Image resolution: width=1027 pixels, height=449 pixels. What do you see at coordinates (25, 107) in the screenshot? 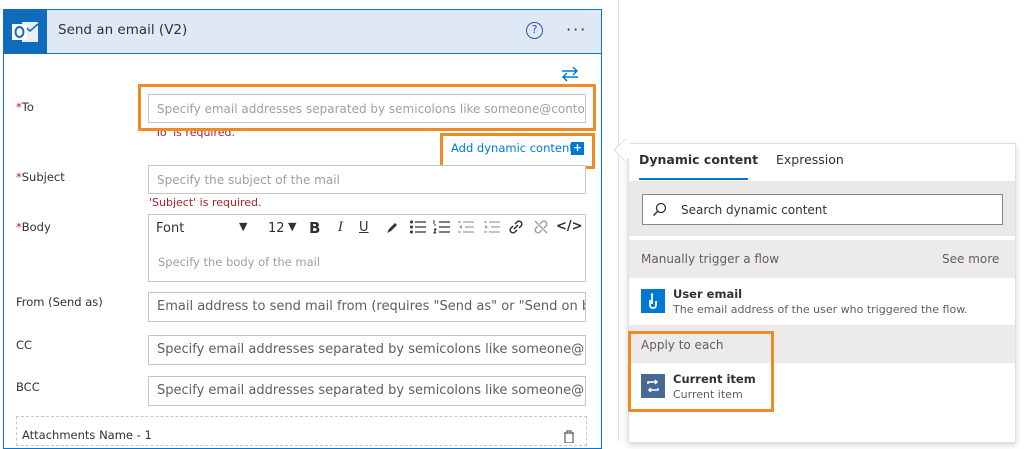
I see `to-label: *To` at bounding box center [25, 107].